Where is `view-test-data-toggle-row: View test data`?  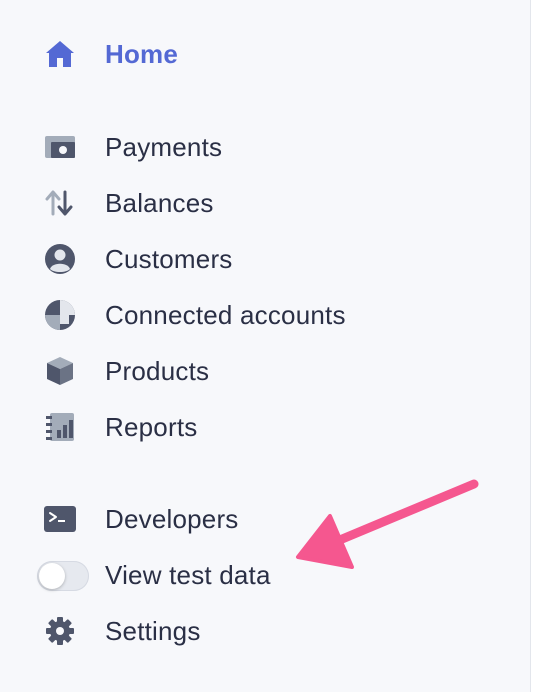
view-test-data-toggle-row: View test data is located at coordinates (265, 575).